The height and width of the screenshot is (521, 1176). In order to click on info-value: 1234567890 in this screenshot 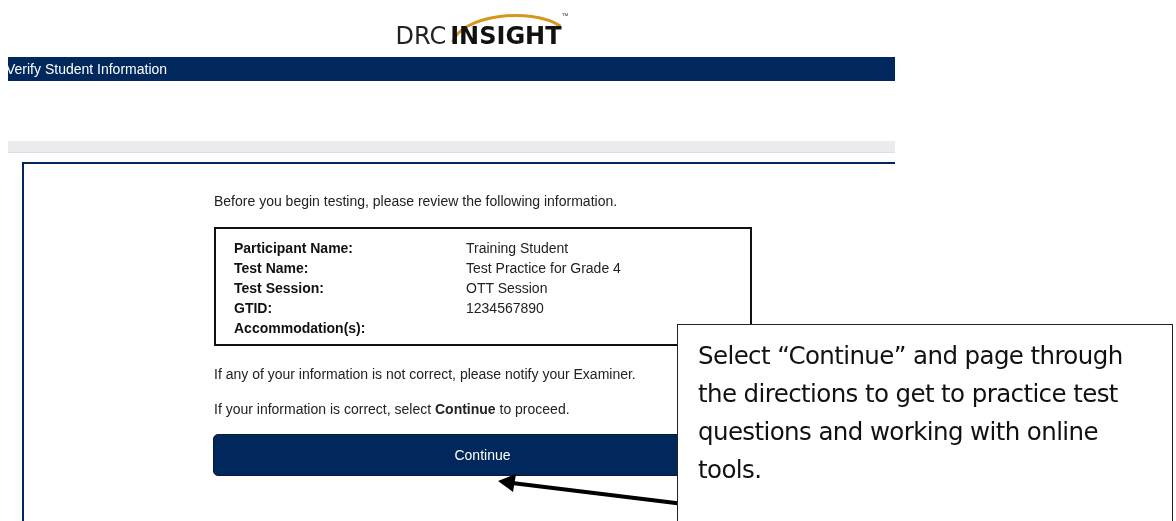, I will do `click(505, 308)`.